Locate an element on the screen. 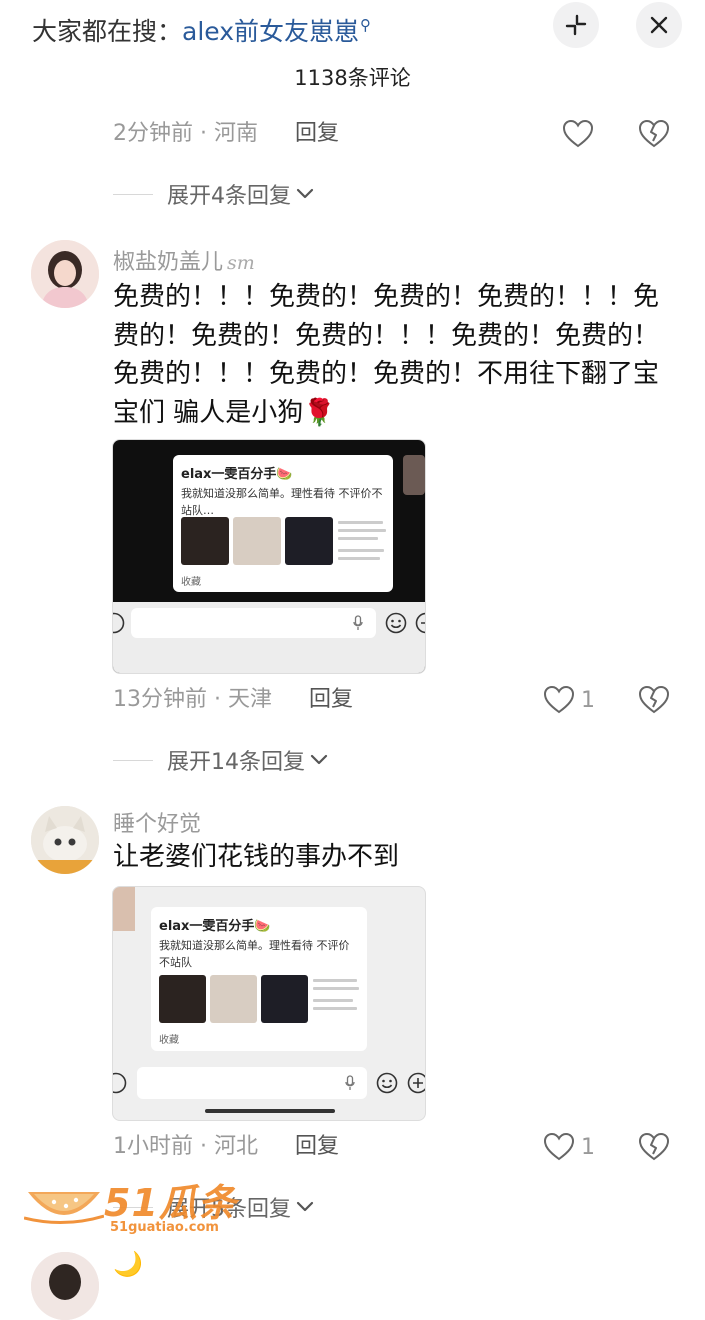 This screenshot has height=1320, width=705. shared-post-card: elax一雯百分手🍉 我就知道没那么简单。理性看待 不评价不站队 收藏 is located at coordinates (259, 979).